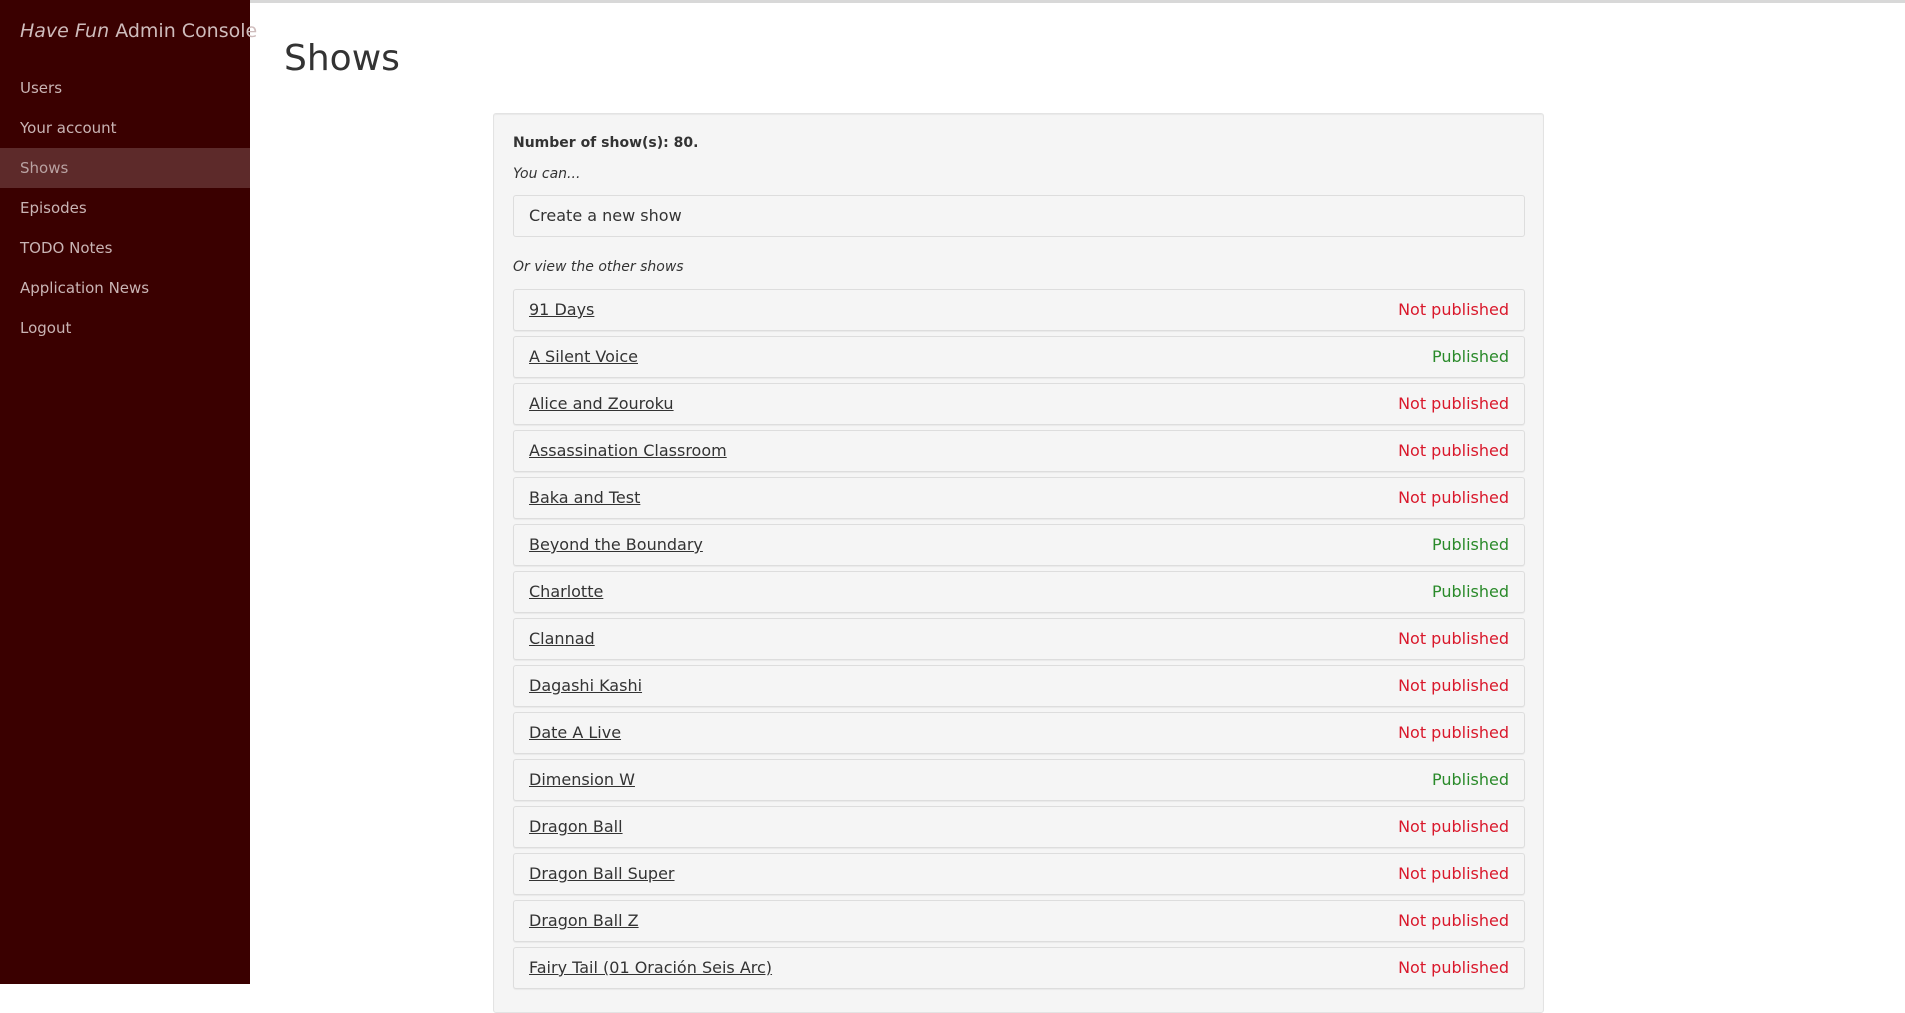 The width and height of the screenshot is (1905, 1013). I want to click on page-title: Shows, so click(342, 58).